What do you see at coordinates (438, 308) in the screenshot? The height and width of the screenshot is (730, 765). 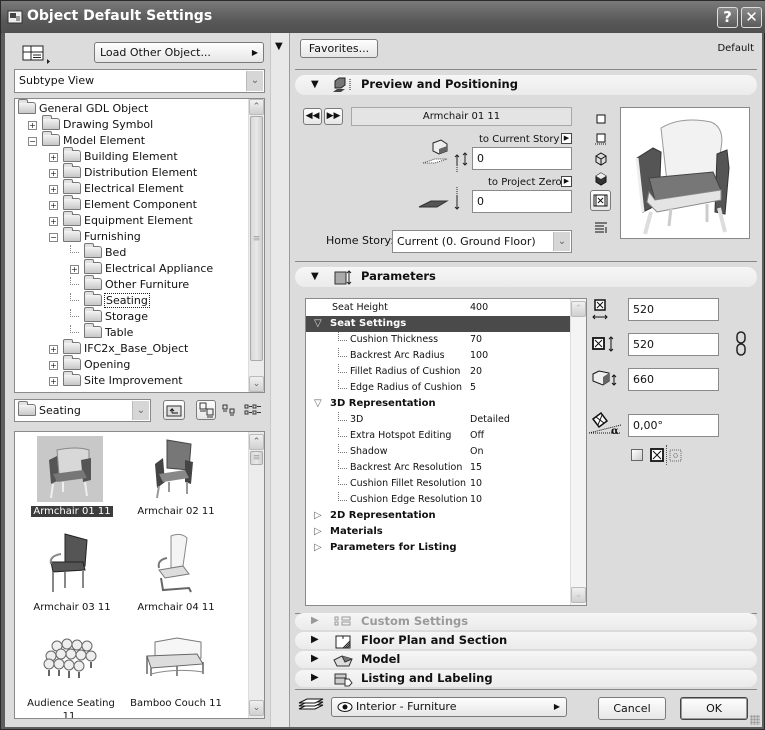 I see `parameter-row: Seat Height 400` at bounding box center [438, 308].